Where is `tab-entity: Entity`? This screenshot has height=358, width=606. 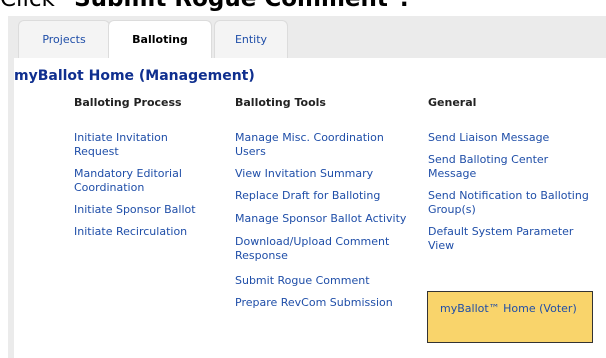
tab-entity: Entity is located at coordinates (251, 39).